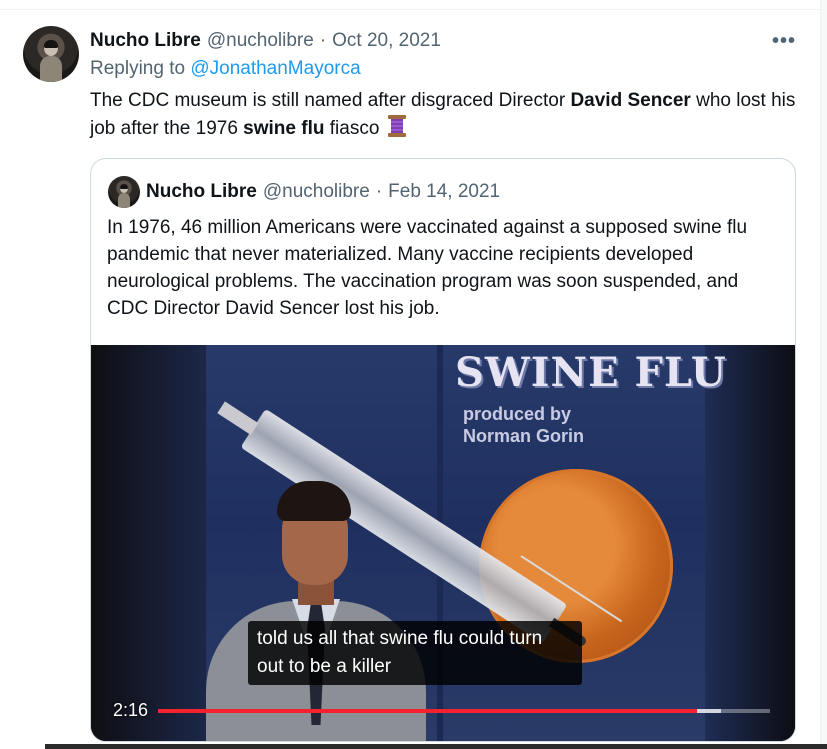 The image size is (827, 749). What do you see at coordinates (324, 666) in the screenshot?
I see `caption-line: out to be a killer` at bounding box center [324, 666].